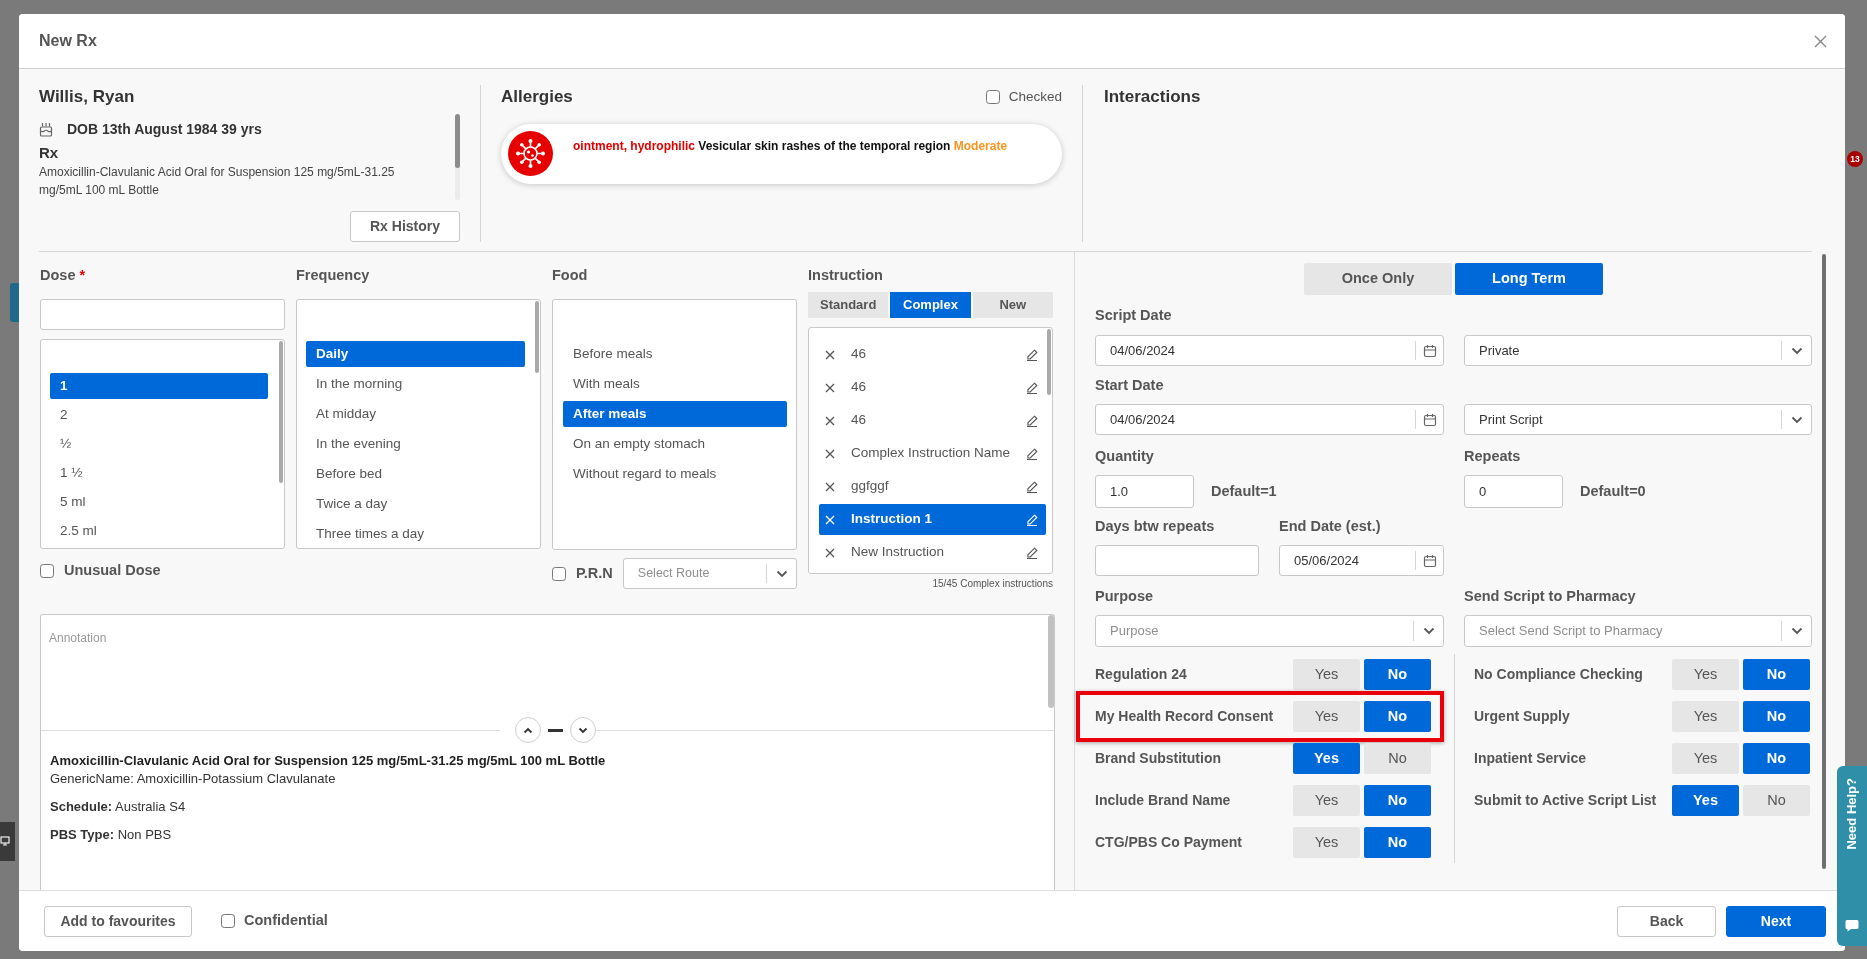 Image resolution: width=1867 pixels, height=959 pixels. I want to click on list-item: On an empty stomach, so click(675, 444).